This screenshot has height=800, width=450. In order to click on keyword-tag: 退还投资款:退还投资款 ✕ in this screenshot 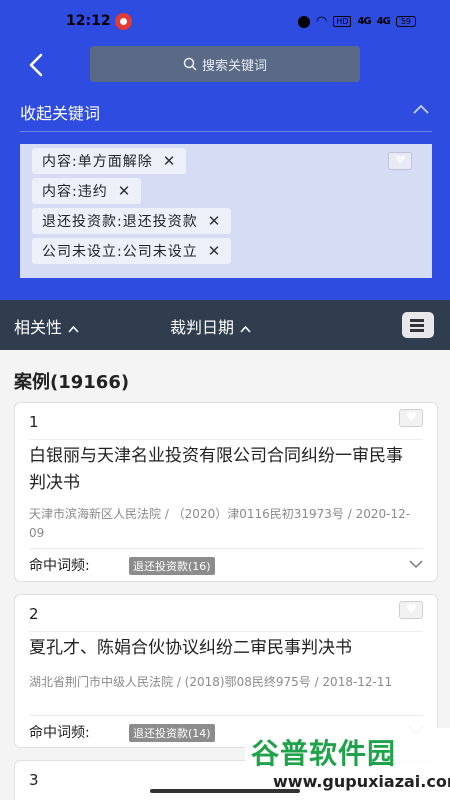, I will do `click(132, 221)`.